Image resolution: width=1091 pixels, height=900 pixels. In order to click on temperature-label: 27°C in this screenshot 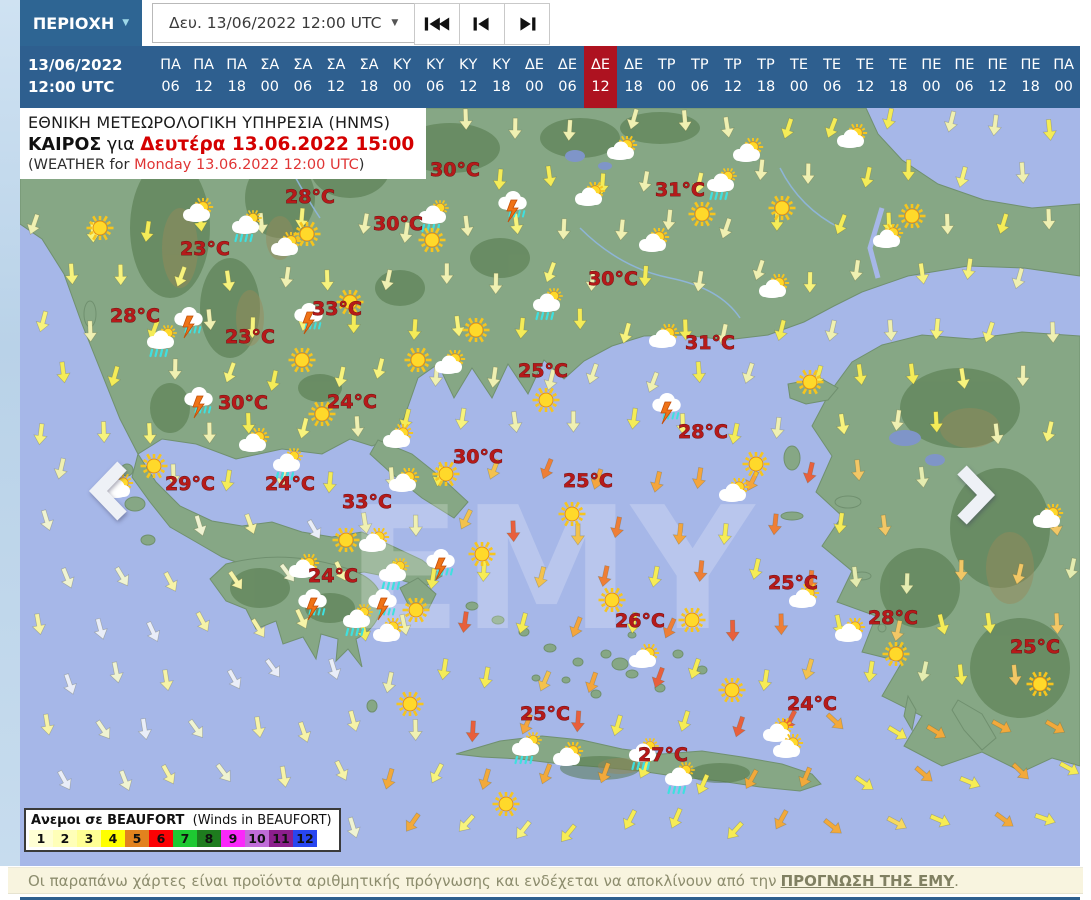, I will do `click(663, 755)`.